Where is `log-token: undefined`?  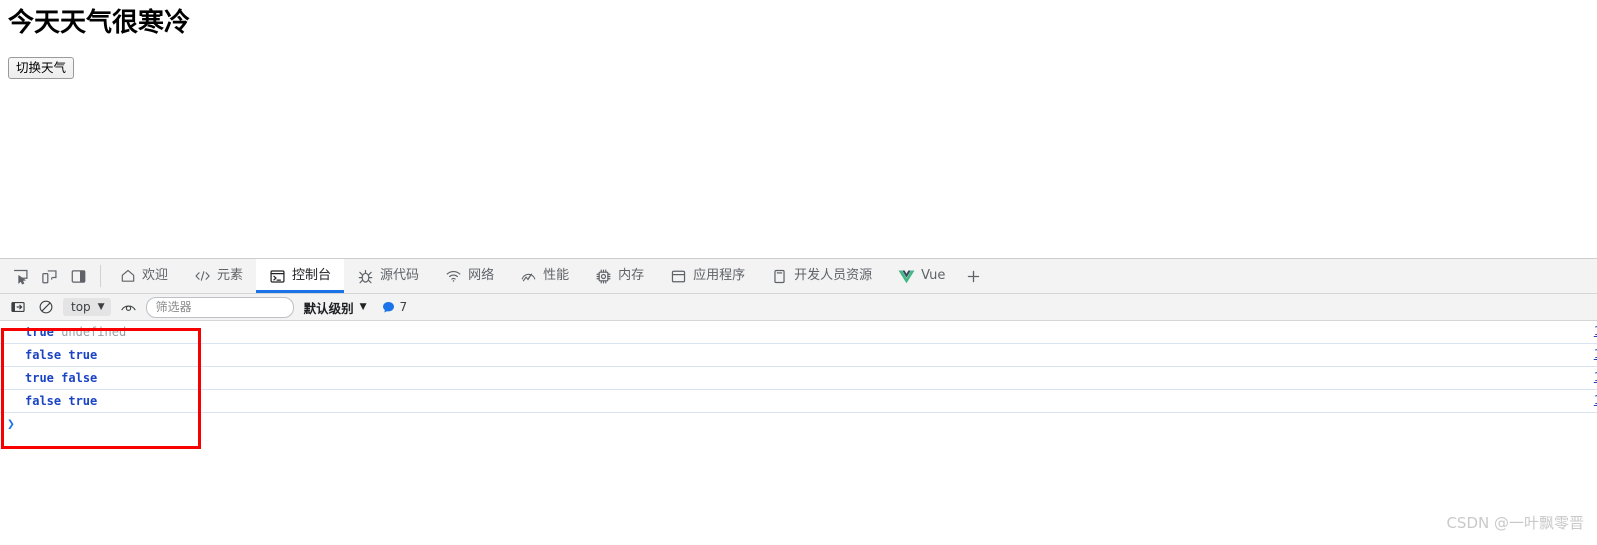 log-token: undefined is located at coordinates (94, 332).